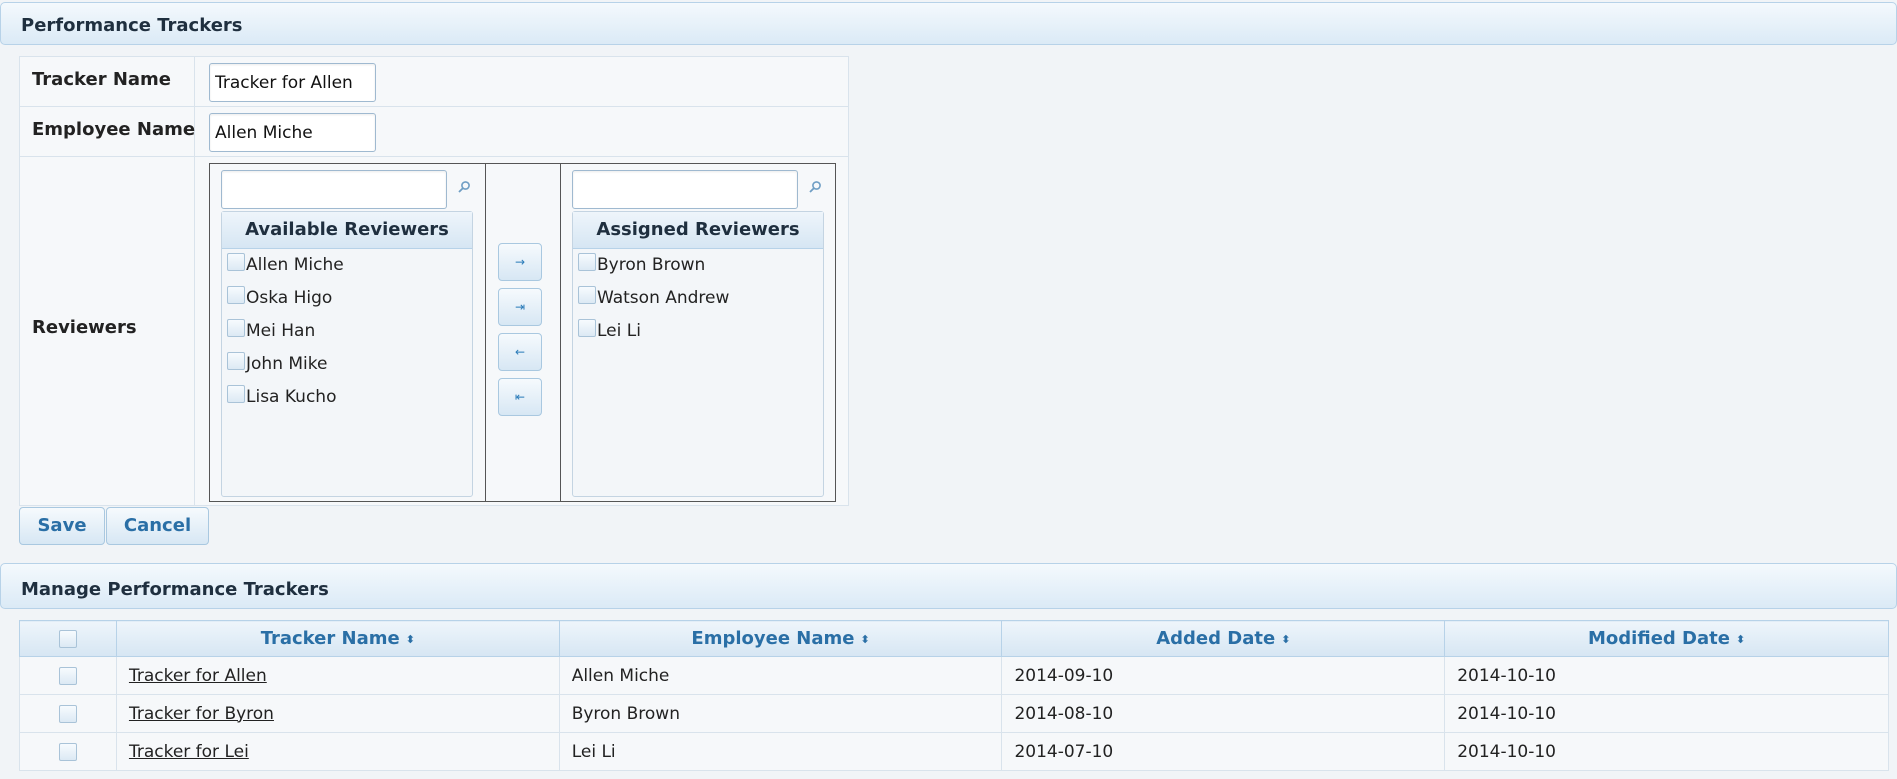 The height and width of the screenshot is (779, 1897). I want to click on assigned-search-input, so click(685, 189).